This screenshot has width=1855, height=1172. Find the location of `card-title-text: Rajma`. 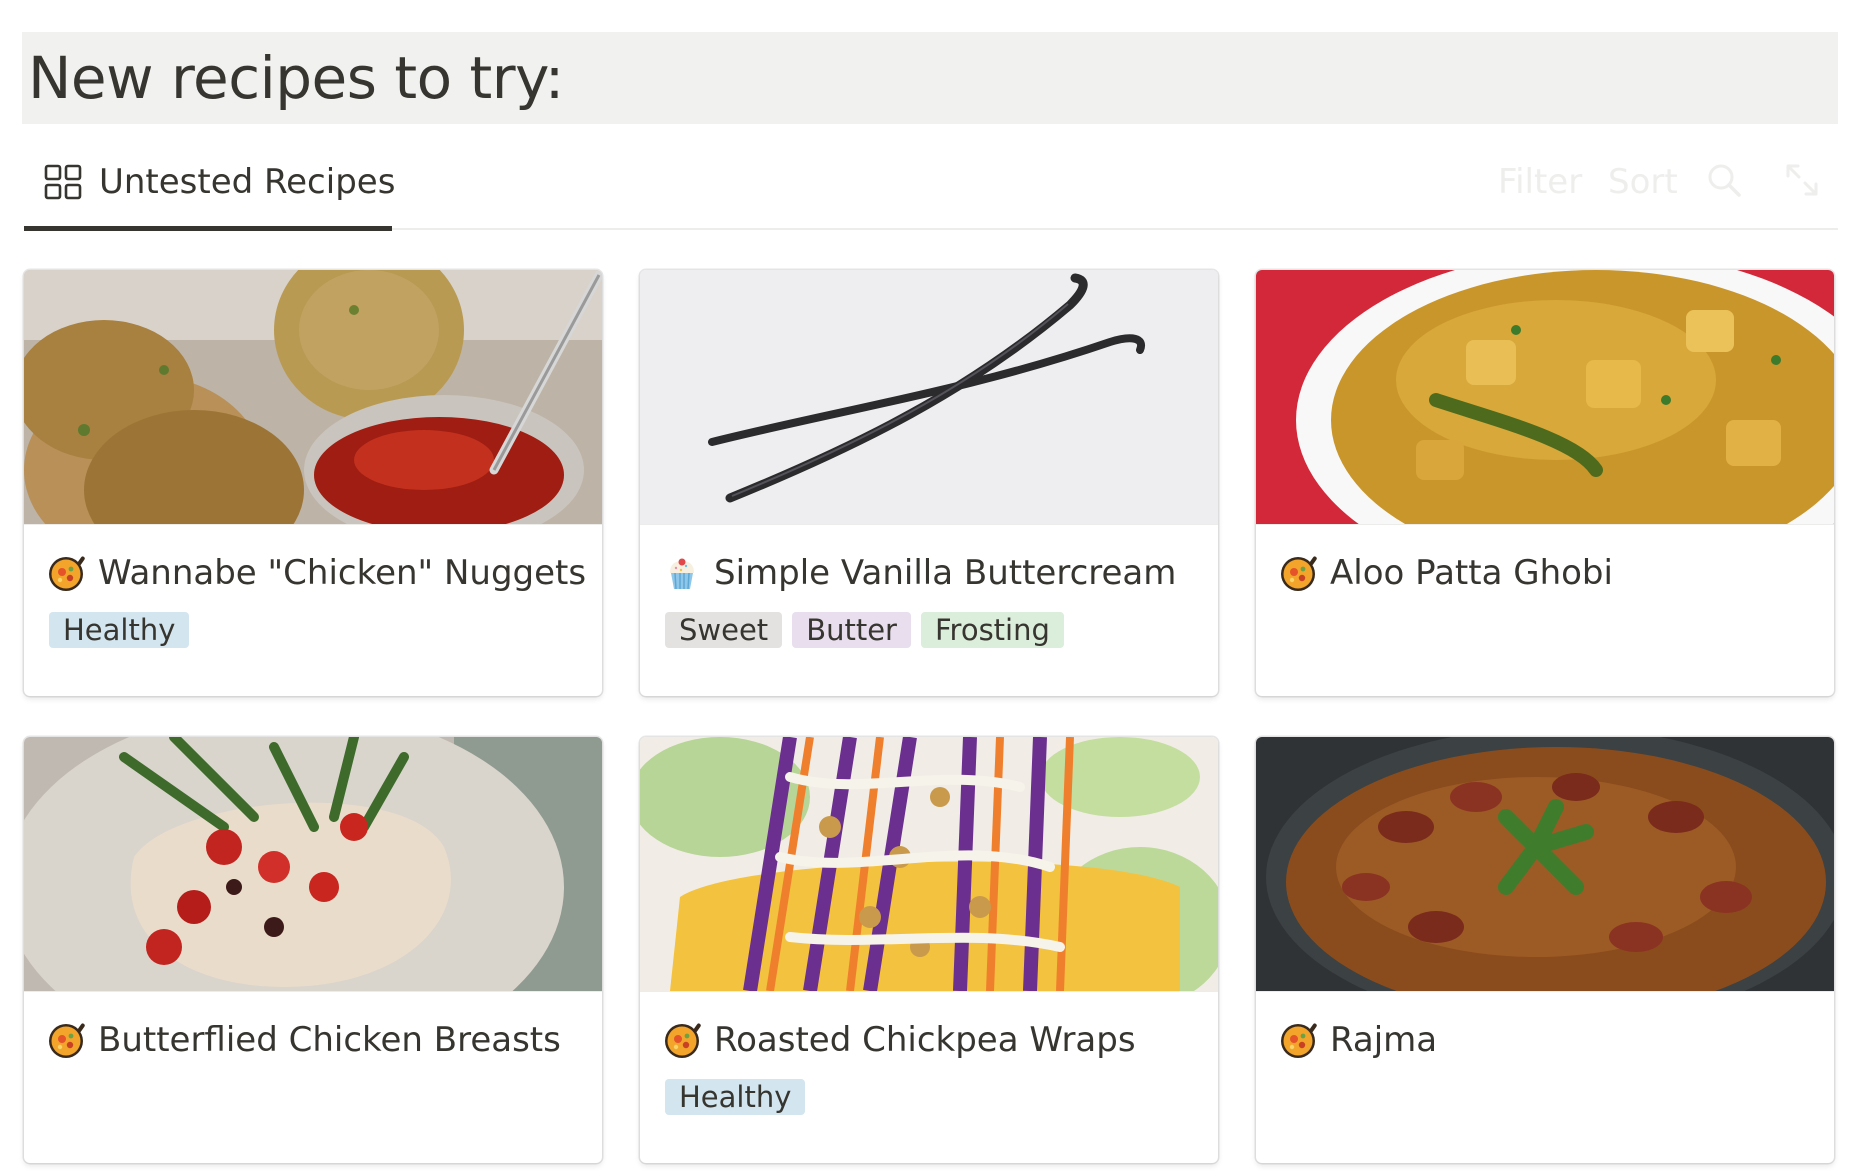

card-title-text: Rajma is located at coordinates (1384, 1040).